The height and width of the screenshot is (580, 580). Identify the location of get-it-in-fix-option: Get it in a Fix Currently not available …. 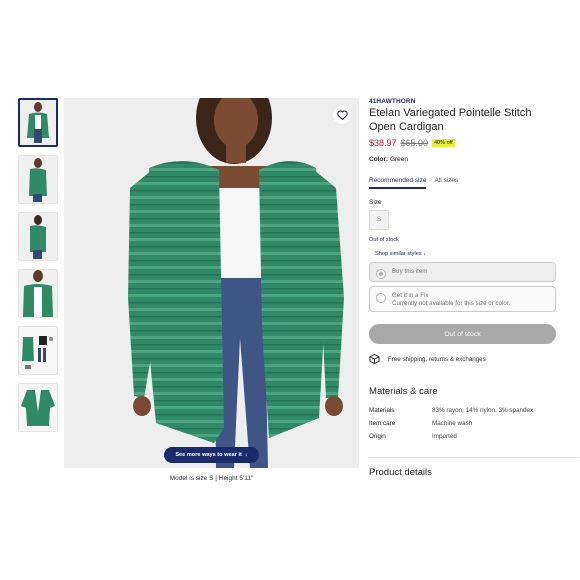
(462, 299).